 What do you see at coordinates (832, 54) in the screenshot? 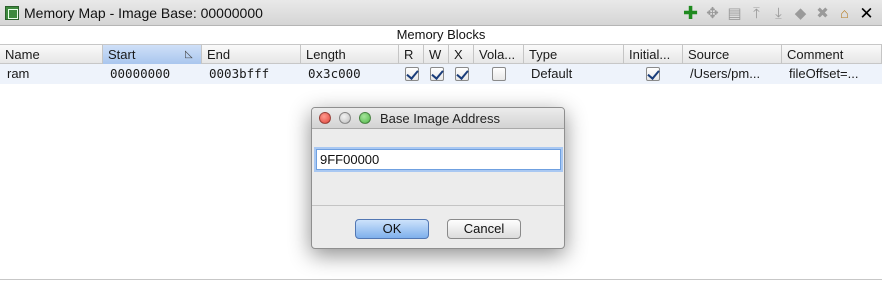
I see `column-header-comment: Comment` at bounding box center [832, 54].